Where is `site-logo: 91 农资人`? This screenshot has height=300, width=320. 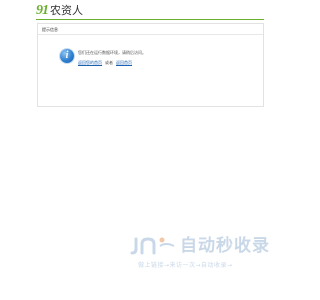 site-logo: 91 农资人 is located at coordinates (59, 11).